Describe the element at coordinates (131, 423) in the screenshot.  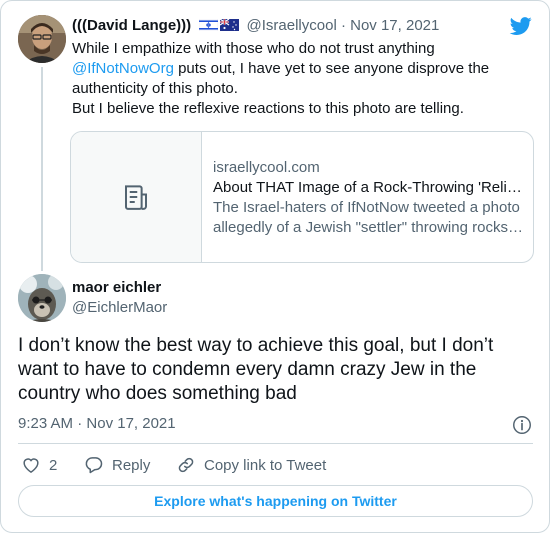
I see `tweet-date: Nov 17, 2021` at that location.